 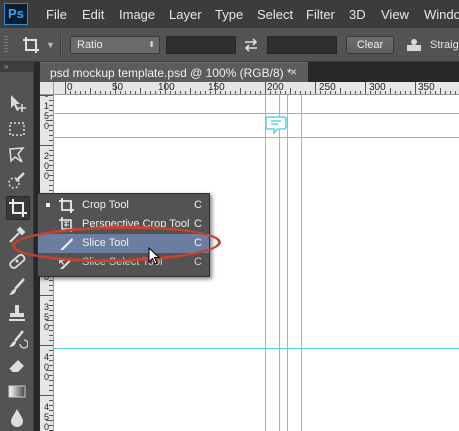 What do you see at coordinates (18, 182) in the screenshot?
I see `quick-selection-tool` at bounding box center [18, 182].